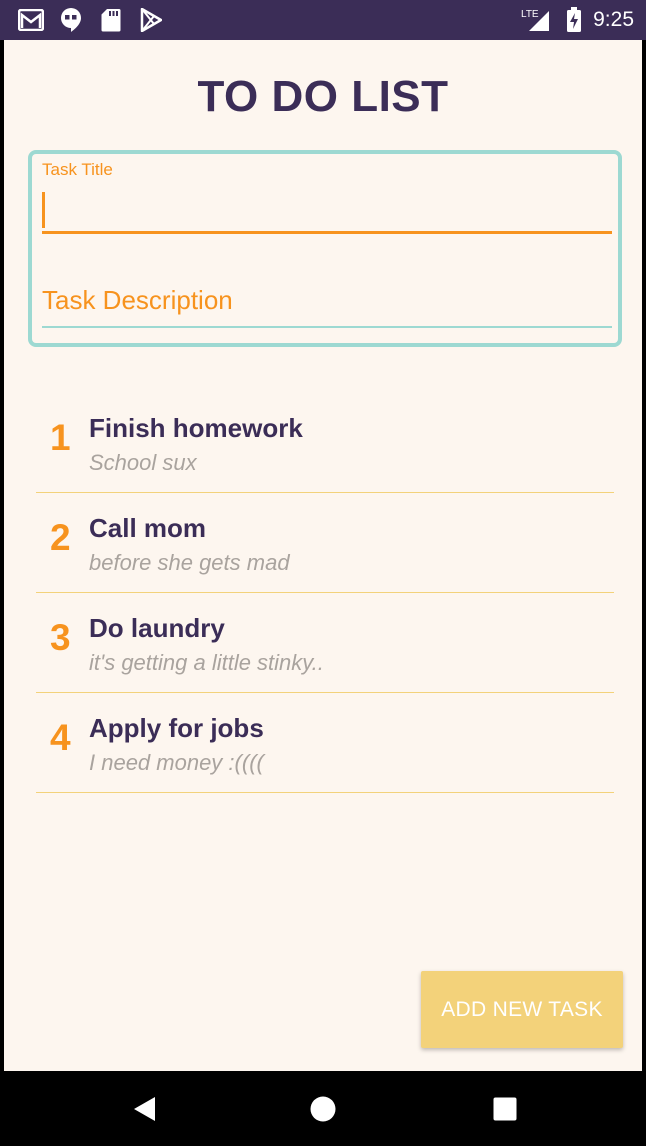 The width and height of the screenshot is (646, 1146). What do you see at coordinates (196, 428) in the screenshot?
I see `task-title: Finish homework` at bounding box center [196, 428].